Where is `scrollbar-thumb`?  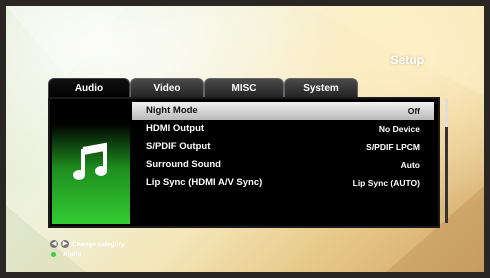
scrollbar-thumb is located at coordinates (446, 113).